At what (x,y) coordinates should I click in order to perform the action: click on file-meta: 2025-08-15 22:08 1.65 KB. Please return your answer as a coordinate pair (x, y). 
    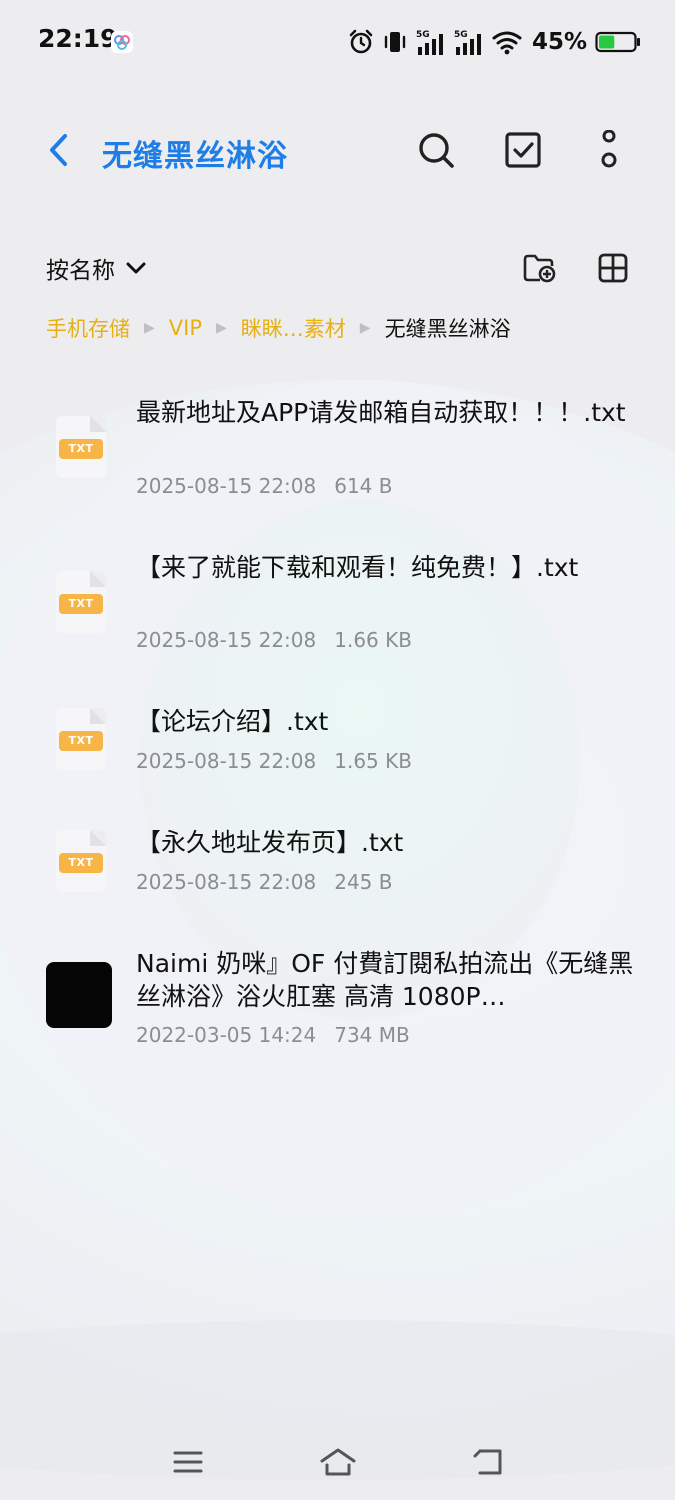
    Looking at the image, I should click on (274, 761).